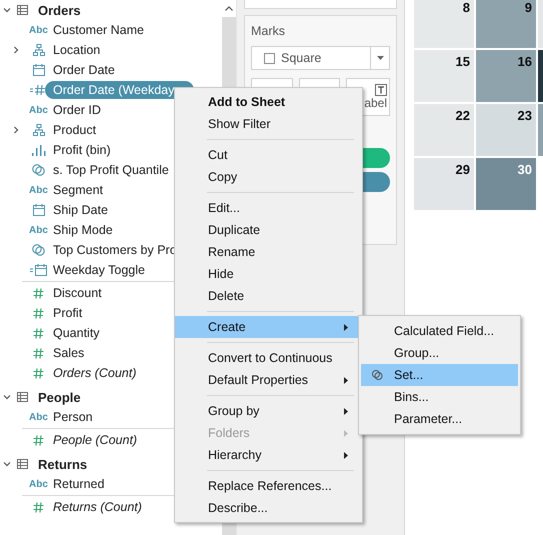  I want to click on field-item: Returns (Count), so click(100, 507).